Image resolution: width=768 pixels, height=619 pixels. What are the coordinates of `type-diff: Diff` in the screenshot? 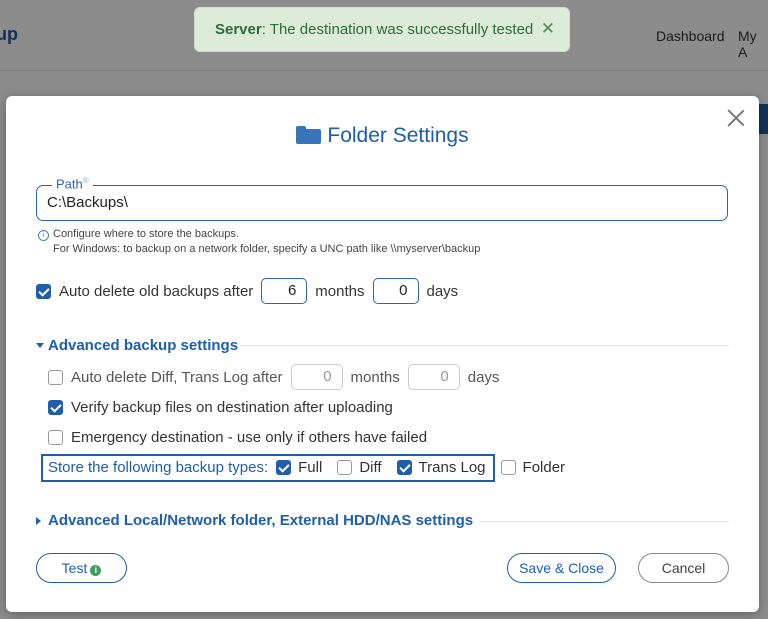 It's located at (359, 467).